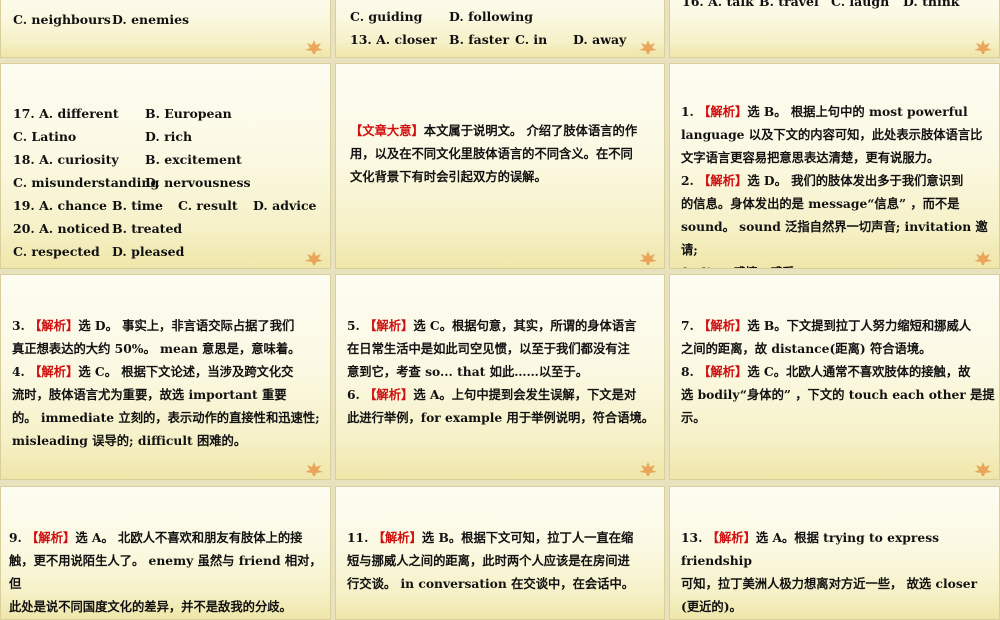  I want to click on option-text: 20. A. noticed, so click(61, 228).